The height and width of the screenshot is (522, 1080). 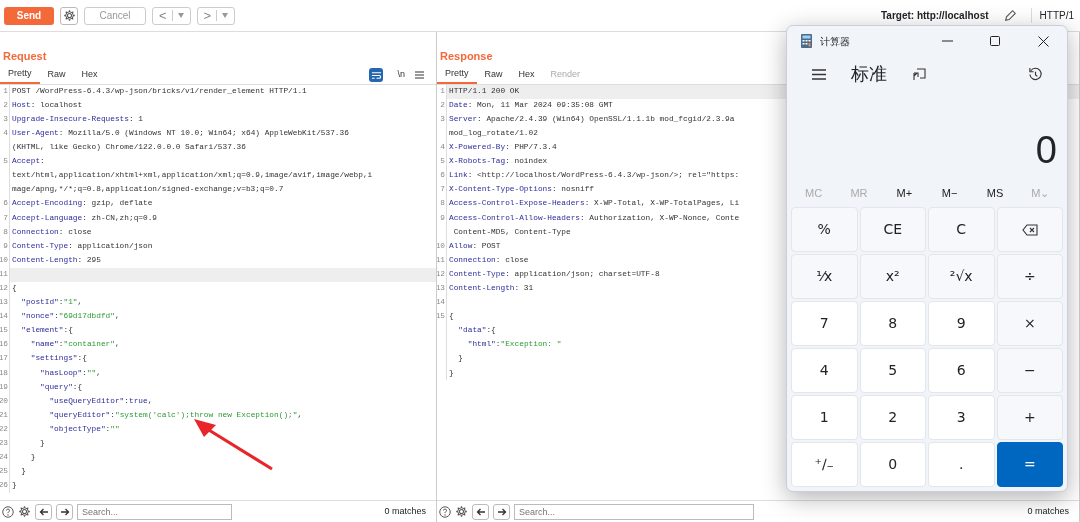 I want to click on pencil-icon, so click(x=1009, y=15).